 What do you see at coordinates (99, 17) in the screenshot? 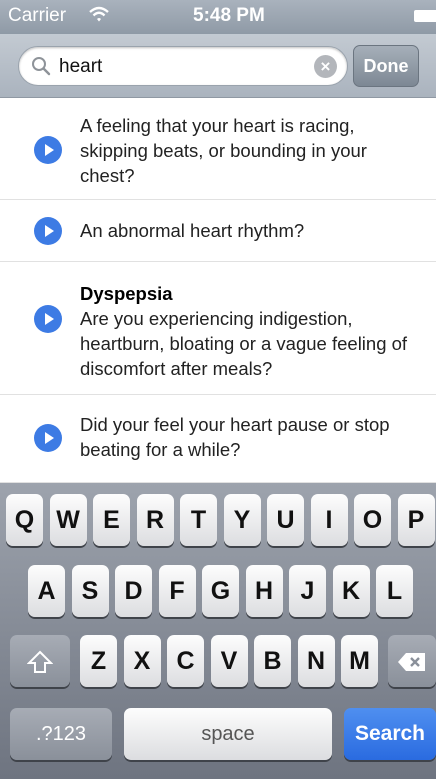
I see `wifi-icon` at bounding box center [99, 17].